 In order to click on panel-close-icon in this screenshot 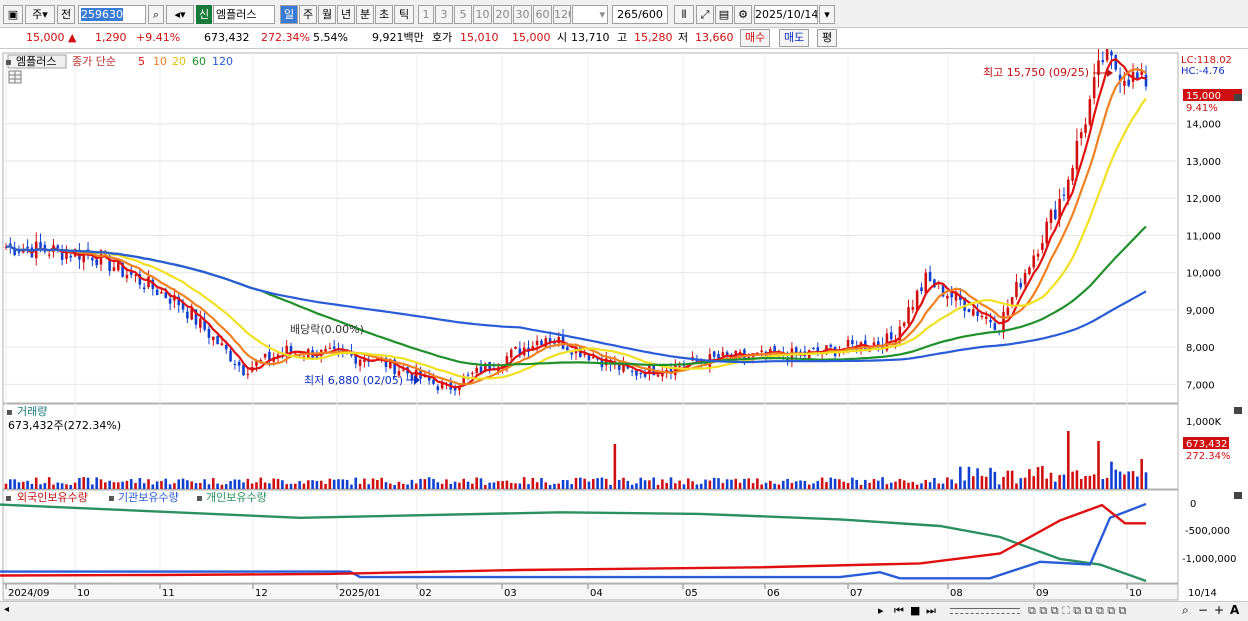, I will do `click(1238, 97)`.